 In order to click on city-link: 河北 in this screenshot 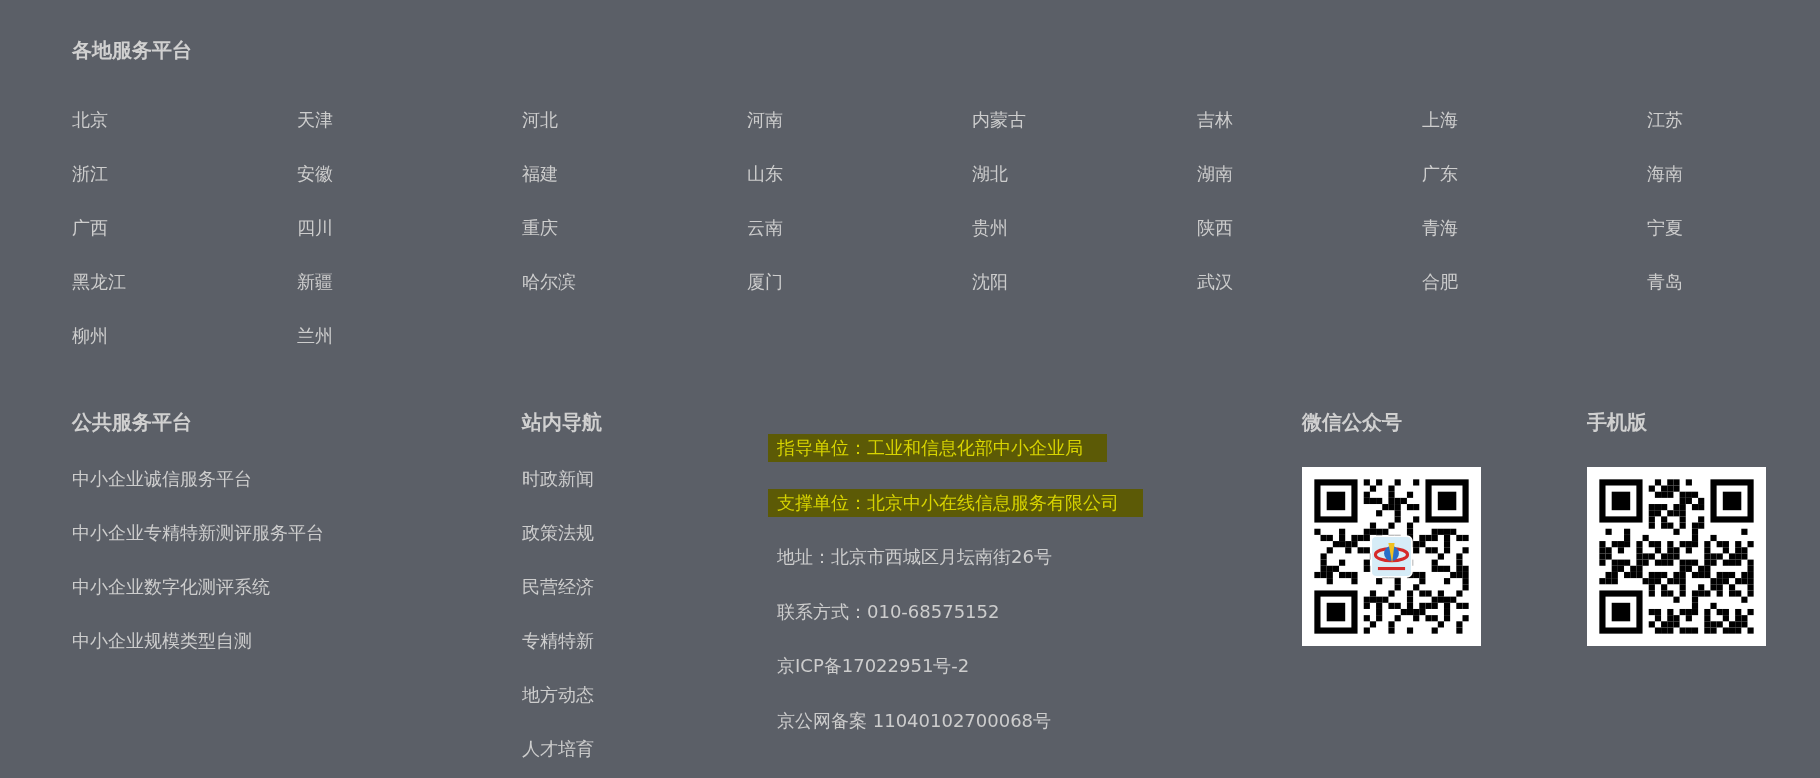, I will do `click(540, 120)`.